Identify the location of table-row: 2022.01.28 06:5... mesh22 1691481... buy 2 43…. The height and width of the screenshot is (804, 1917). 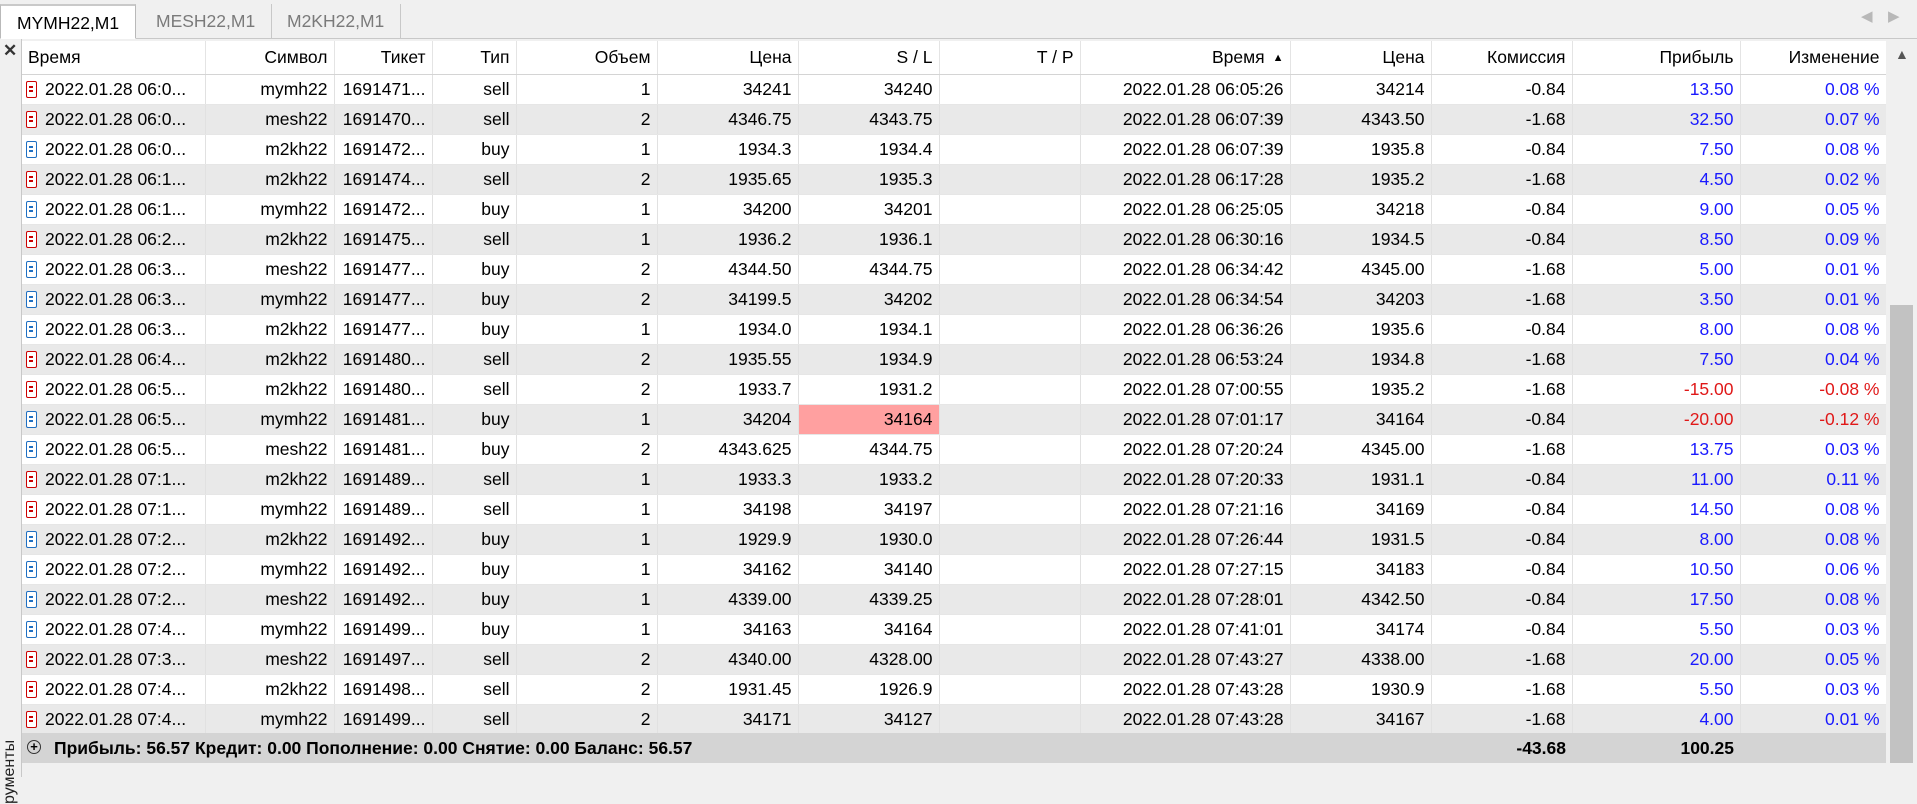
(954, 449).